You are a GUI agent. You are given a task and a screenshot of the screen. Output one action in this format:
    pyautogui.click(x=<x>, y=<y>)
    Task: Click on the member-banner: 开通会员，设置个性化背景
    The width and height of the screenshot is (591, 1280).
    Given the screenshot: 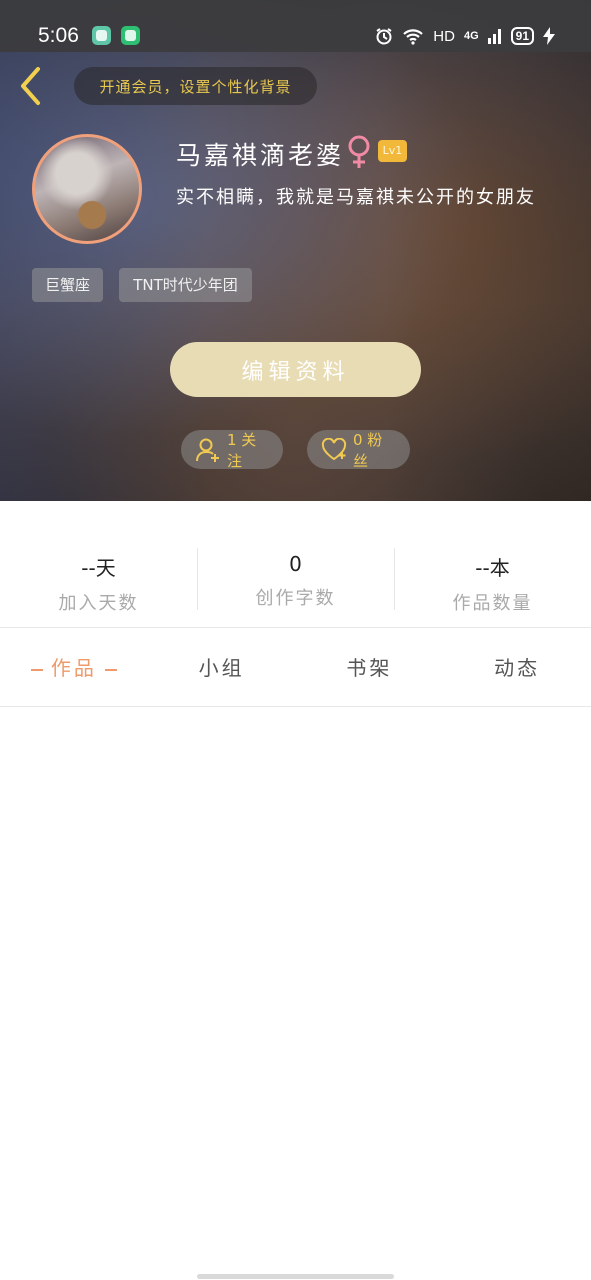 What is the action you would take?
    pyautogui.click(x=195, y=86)
    